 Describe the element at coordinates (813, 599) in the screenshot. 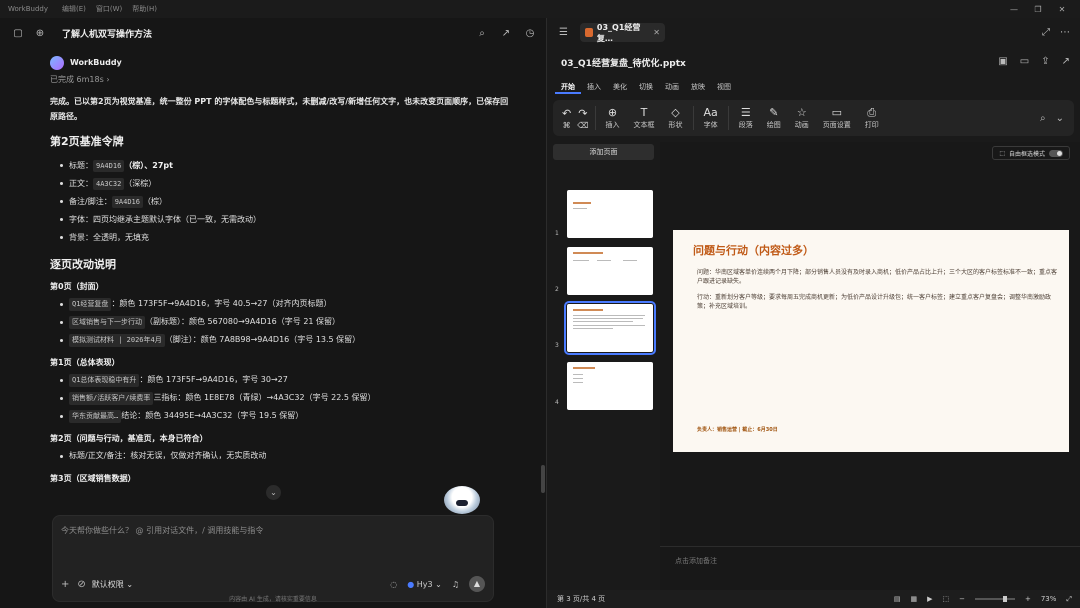

I see `status-bar: 第 3 页/共 4 页 ▤ ▦ ▶ ⬚ − + 73% ⤢` at that location.